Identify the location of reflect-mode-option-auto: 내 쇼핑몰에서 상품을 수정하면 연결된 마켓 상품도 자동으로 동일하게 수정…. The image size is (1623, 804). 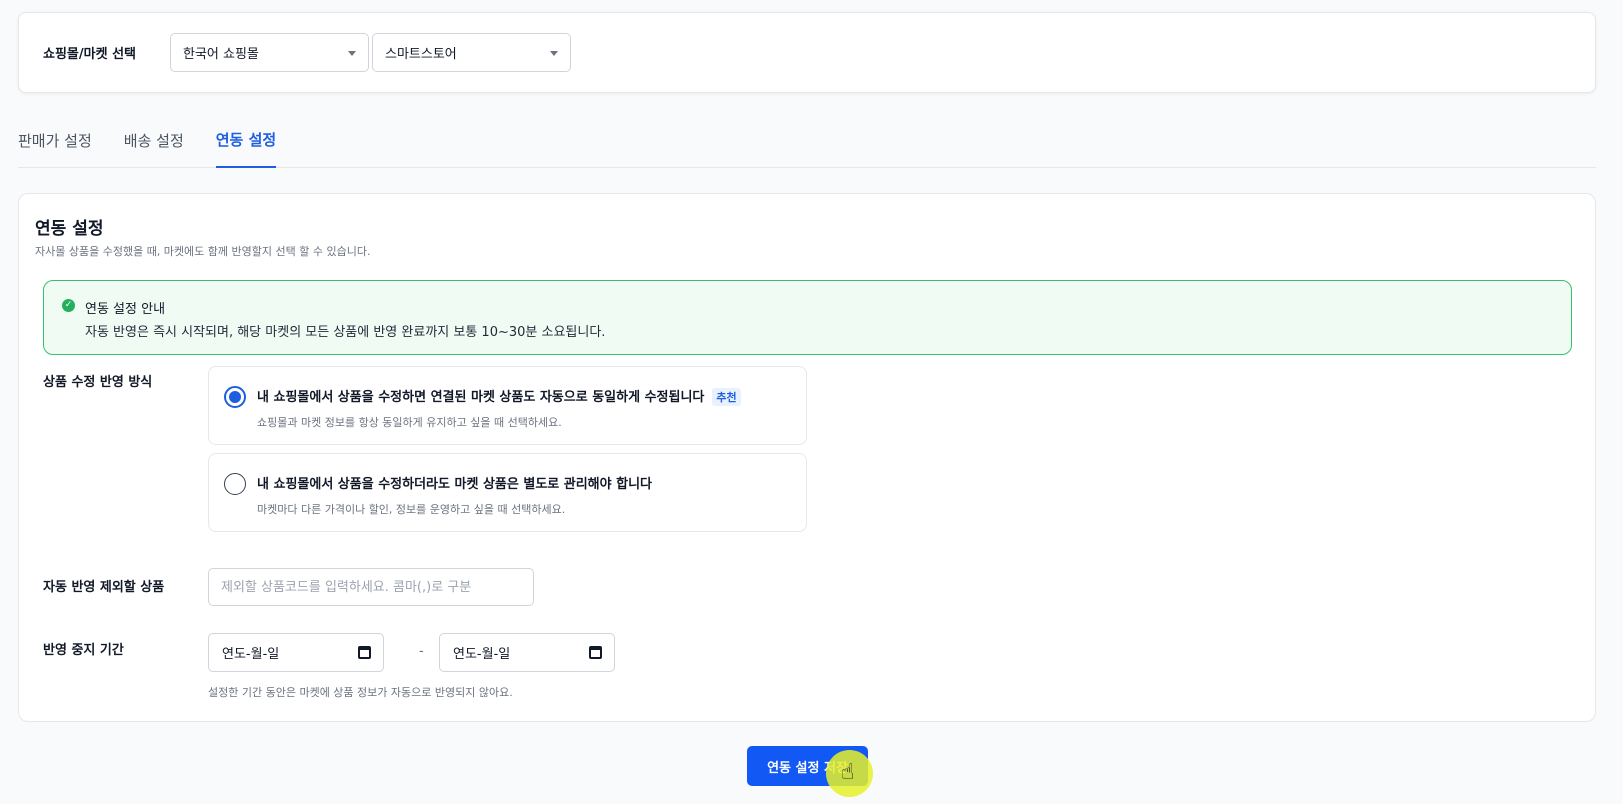
(507, 405).